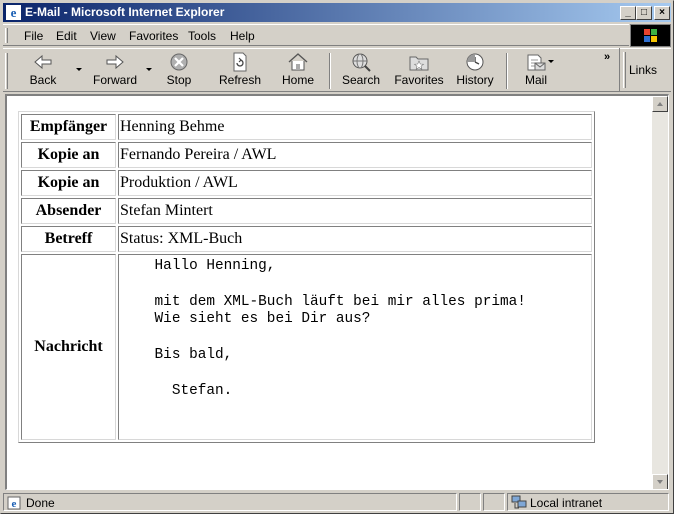 The image size is (674, 514). Describe the element at coordinates (43, 62) in the screenshot. I see `back-arrow-icon` at that location.